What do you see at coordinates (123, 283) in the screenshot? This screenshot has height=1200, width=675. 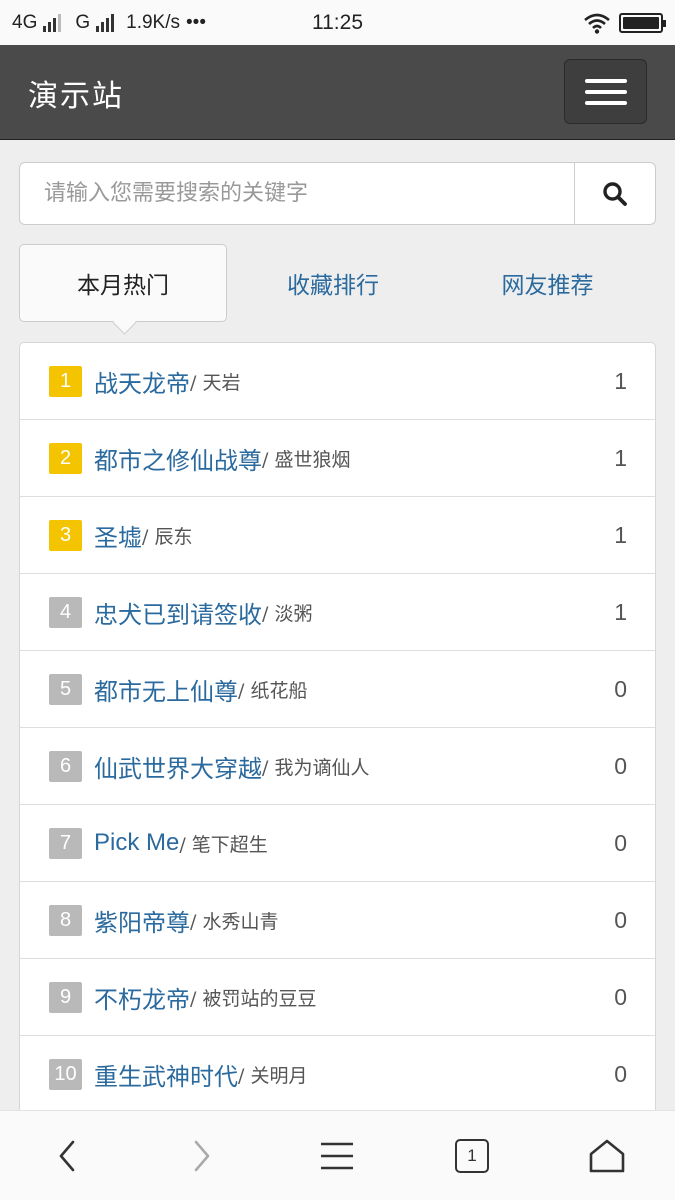 I see `tab-monthly-hot: 本月热门` at bounding box center [123, 283].